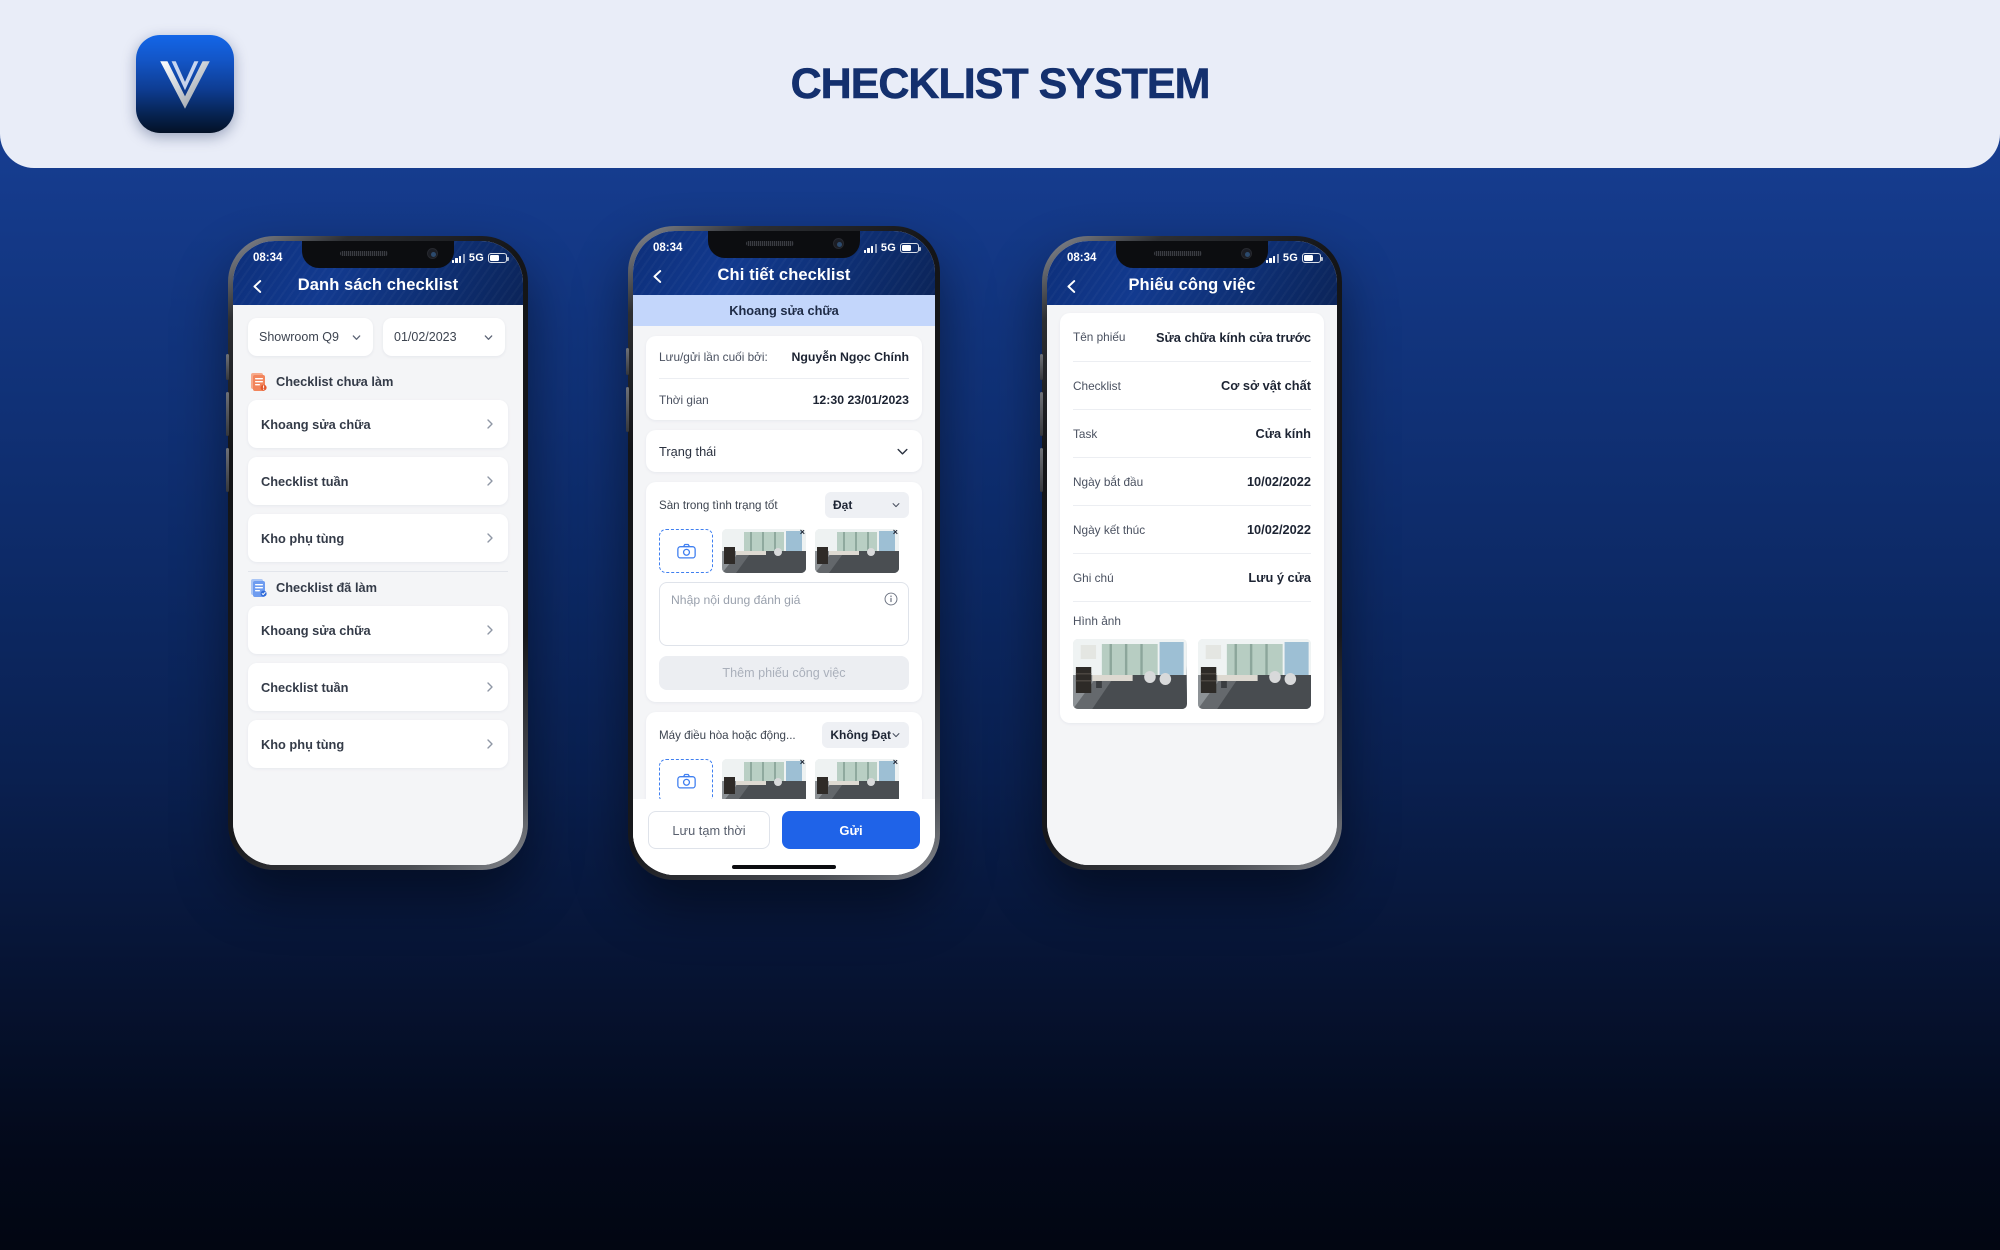 This screenshot has height=1250, width=2000. I want to click on checklist-item-done-2: Kho phụ tùng, so click(378, 744).